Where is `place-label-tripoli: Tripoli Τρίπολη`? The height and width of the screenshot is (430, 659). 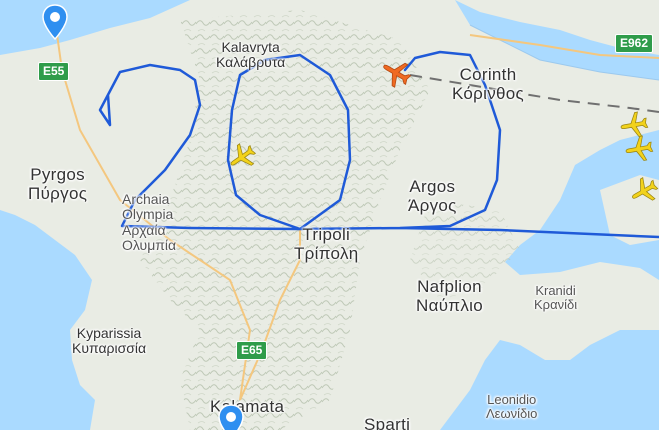
place-label-tripoli: Tripoli Τρίπολη is located at coordinates (326, 244).